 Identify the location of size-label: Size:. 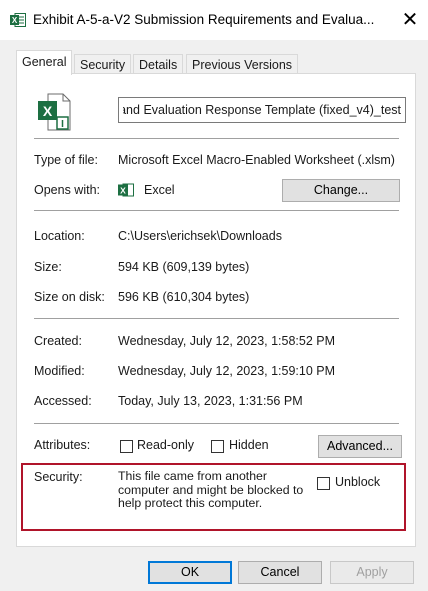
(48, 267).